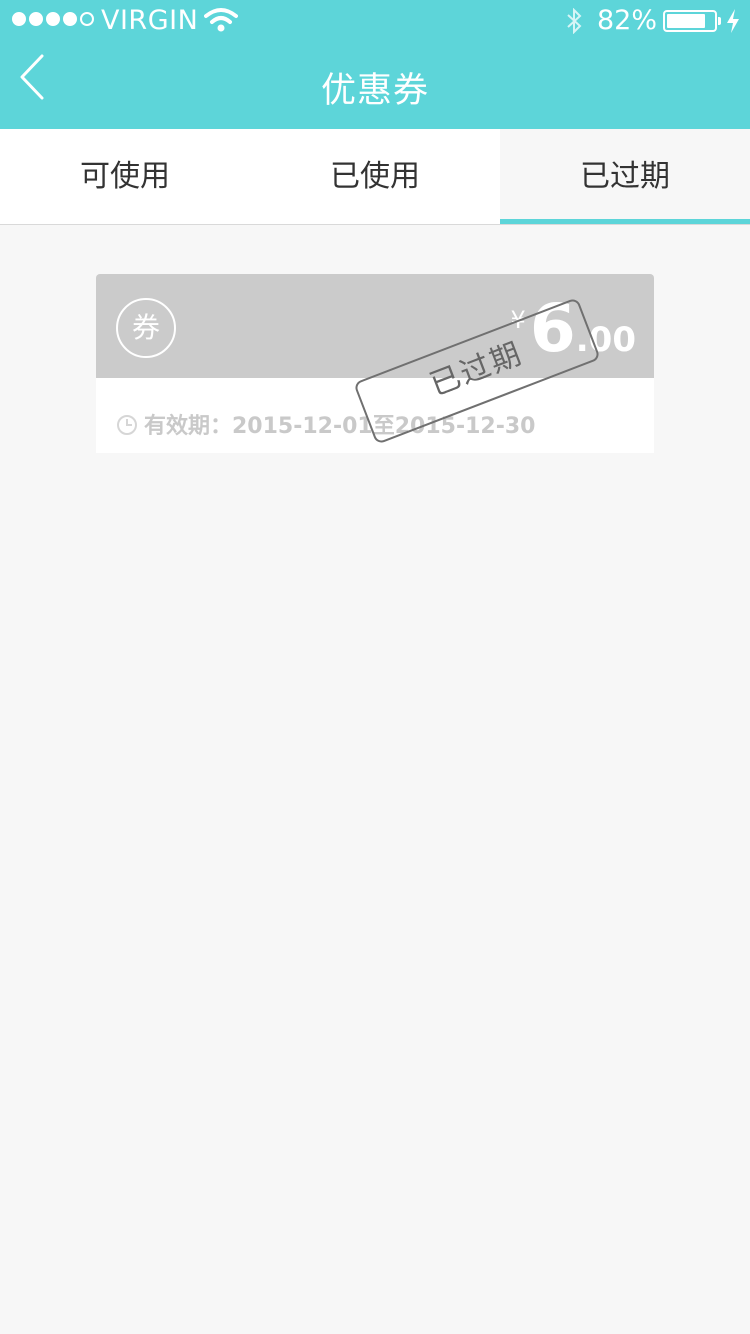 The height and width of the screenshot is (1334, 750). I want to click on tab-used: 已使用, so click(375, 176).